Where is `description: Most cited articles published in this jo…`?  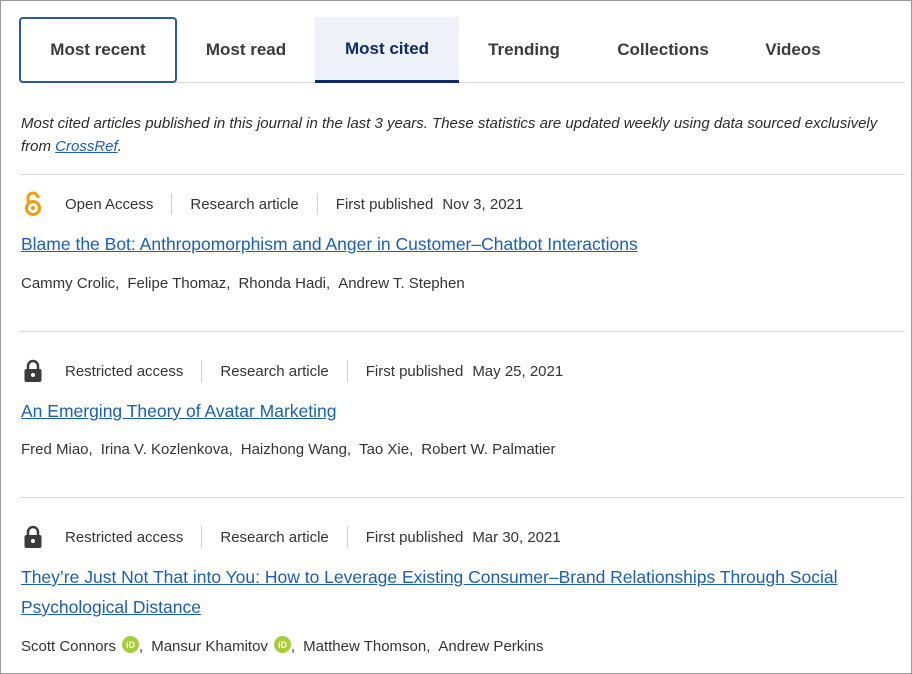
description: Most cited articles published in this jo… is located at coordinates (461, 135).